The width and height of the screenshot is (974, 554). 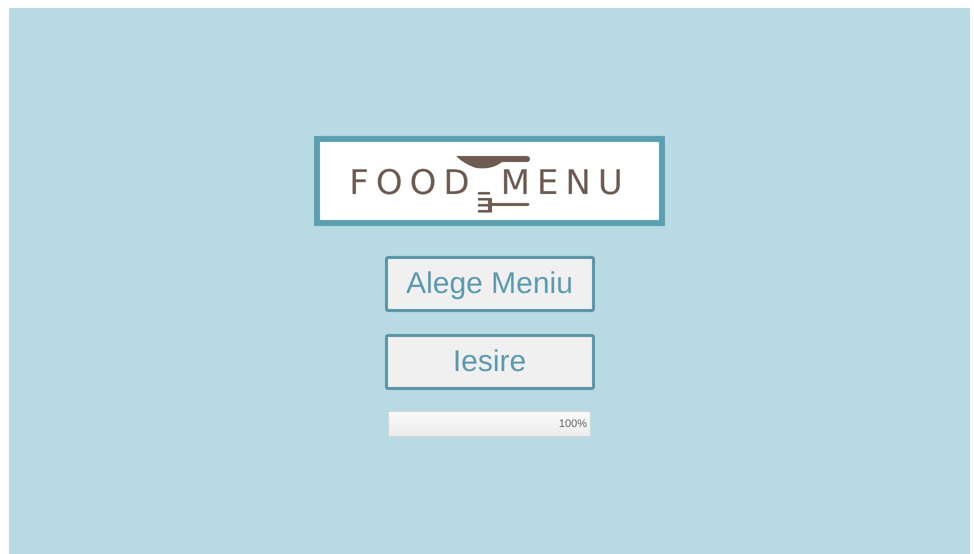 I want to click on logo-text: MENU, so click(x=565, y=182).